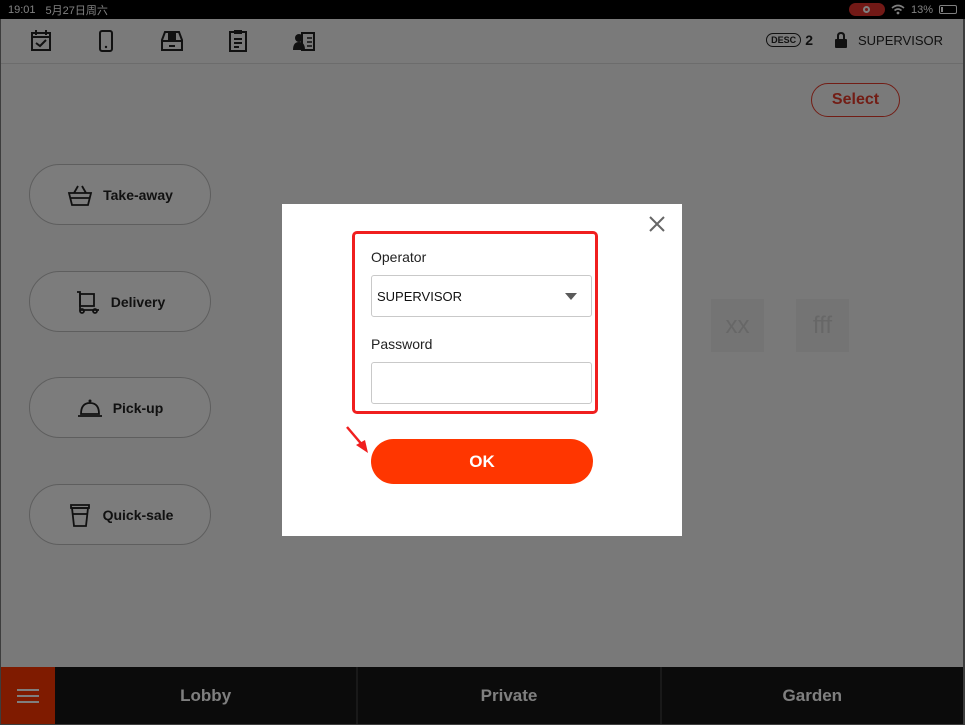 The height and width of the screenshot is (725, 965). I want to click on ok-button: OK, so click(482, 461).